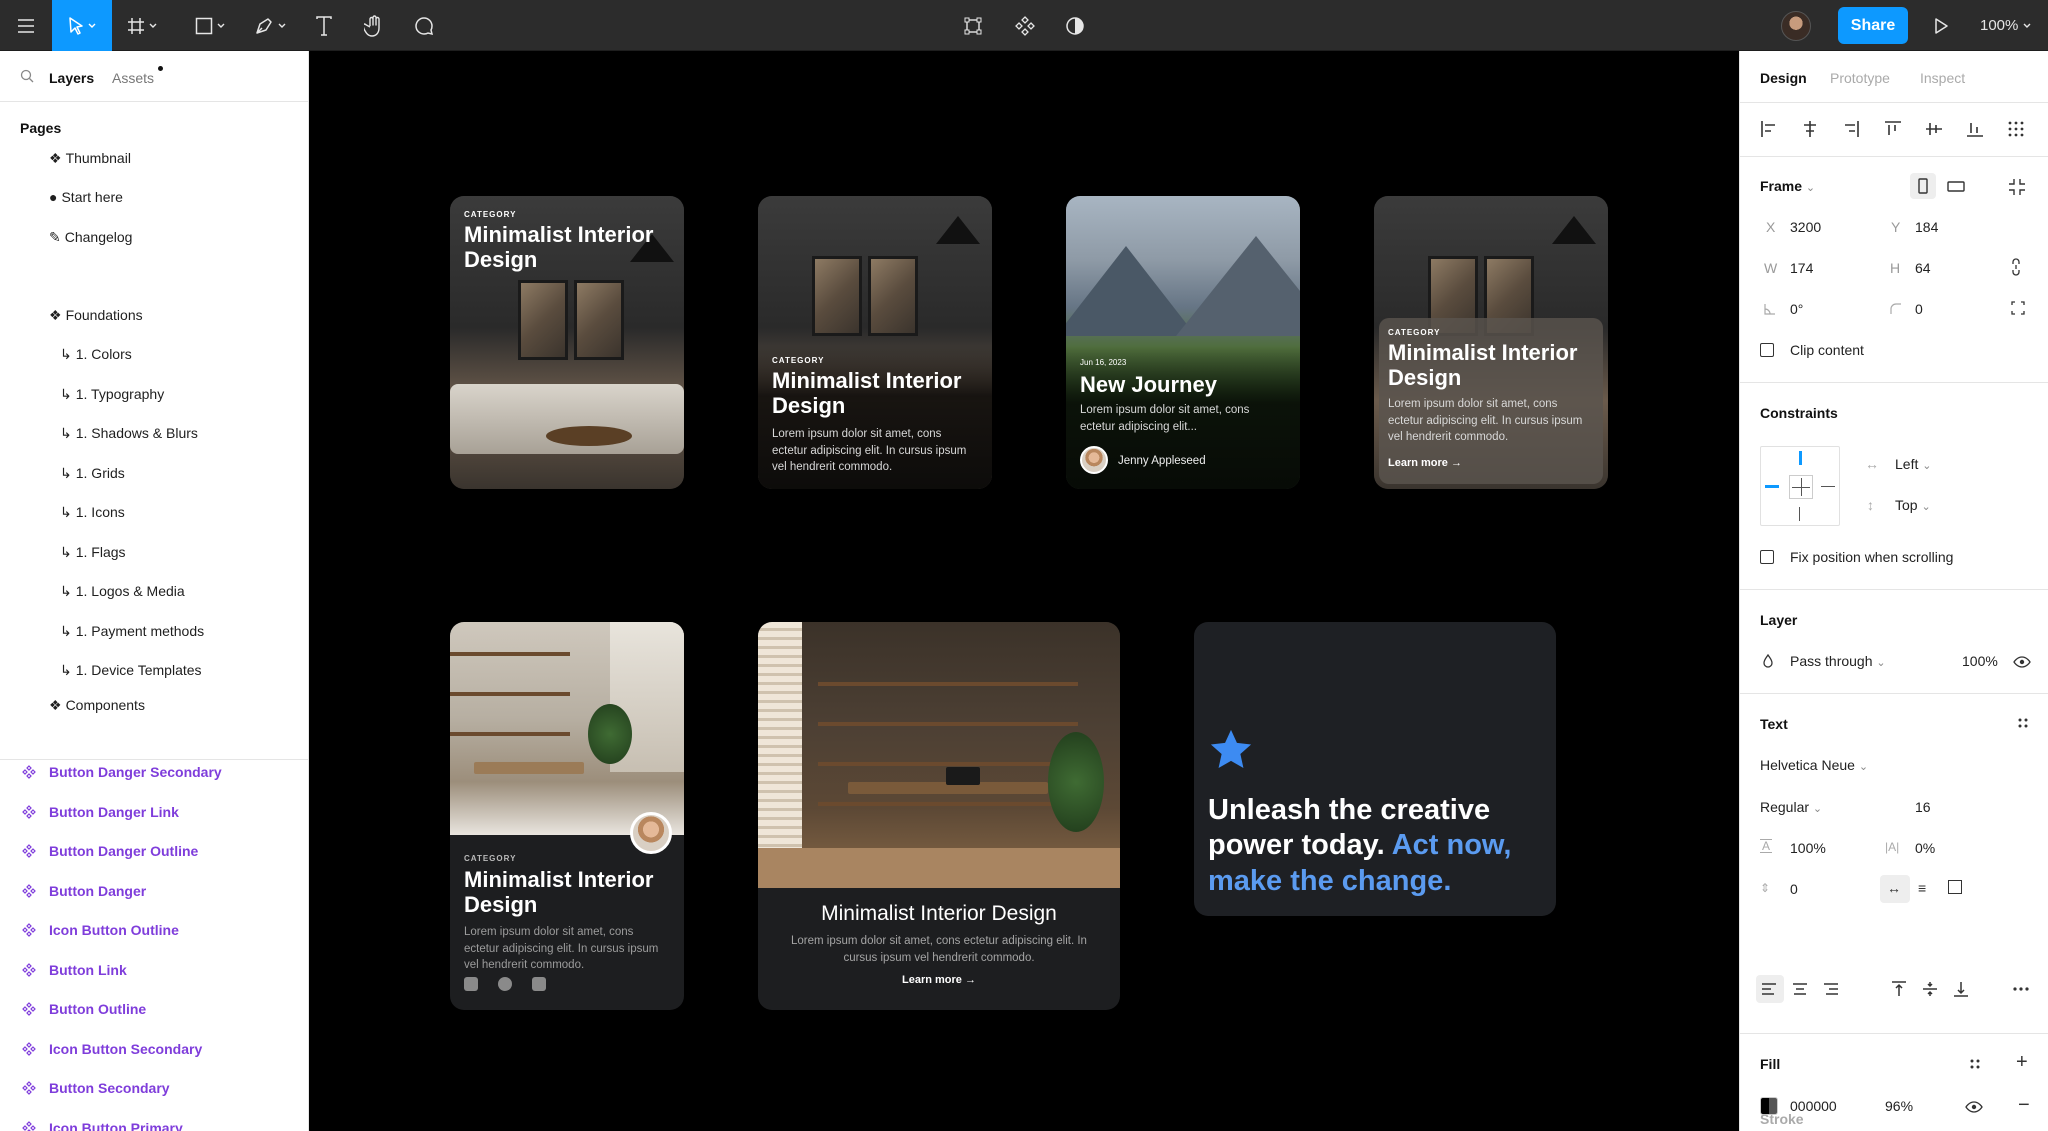  Describe the element at coordinates (2021, 989) in the screenshot. I see `more-options-icon` at that location.